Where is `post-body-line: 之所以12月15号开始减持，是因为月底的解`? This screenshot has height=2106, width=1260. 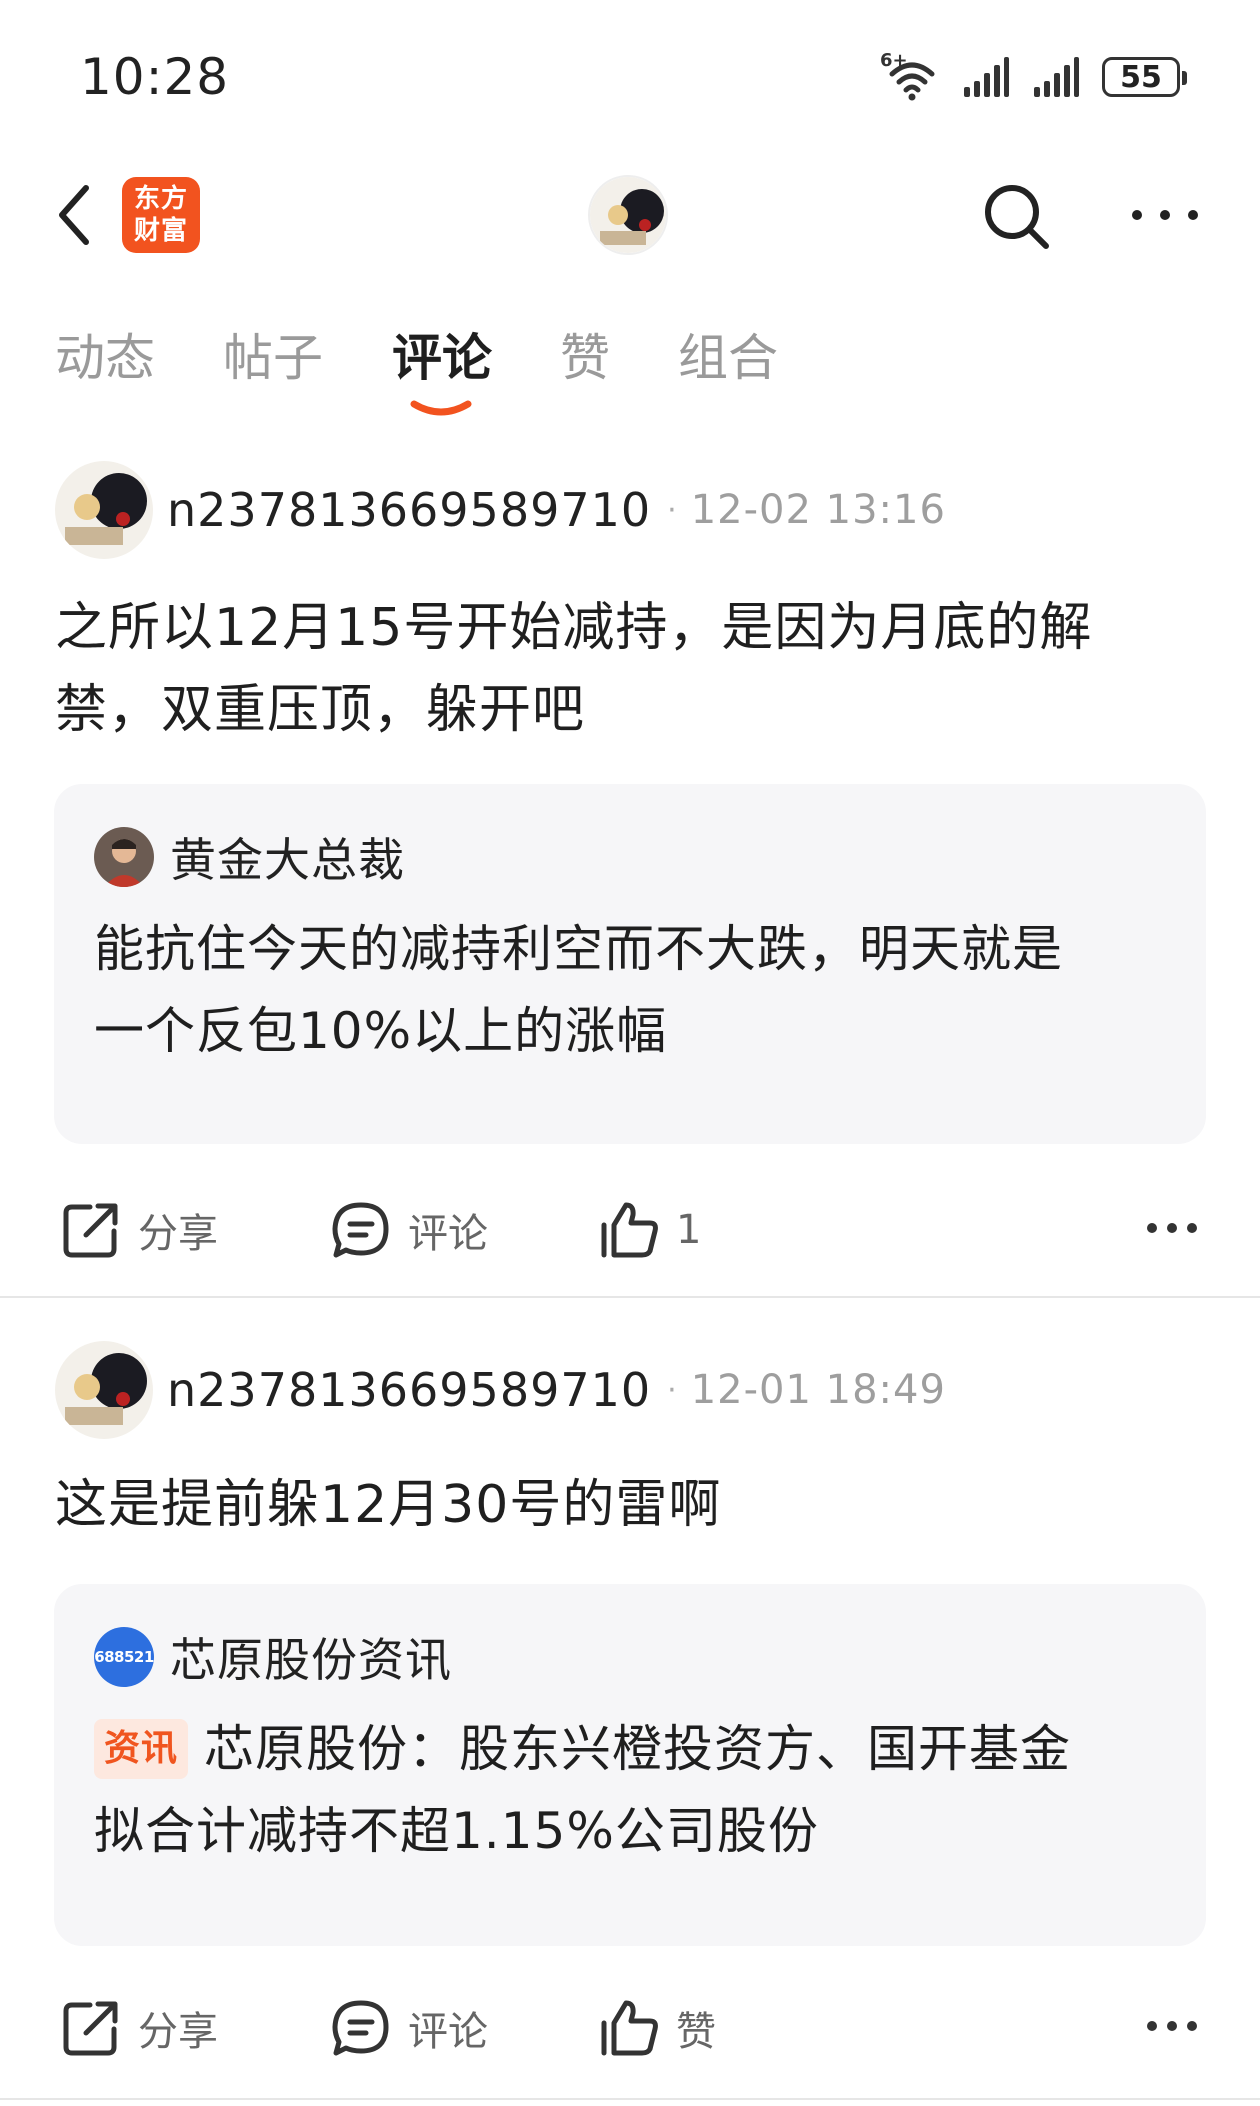 post-body-line: 之所以12月15号开始减持，是因为月底的解 is located at coordinates (574, 628).